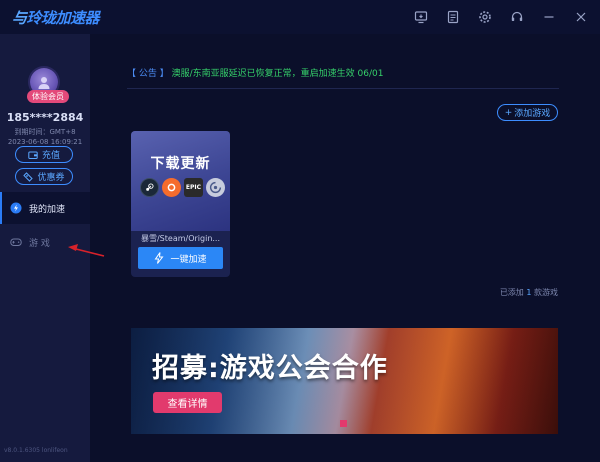 The image size is (600, 462). I want to click on headset-icon, so click(517, 17).